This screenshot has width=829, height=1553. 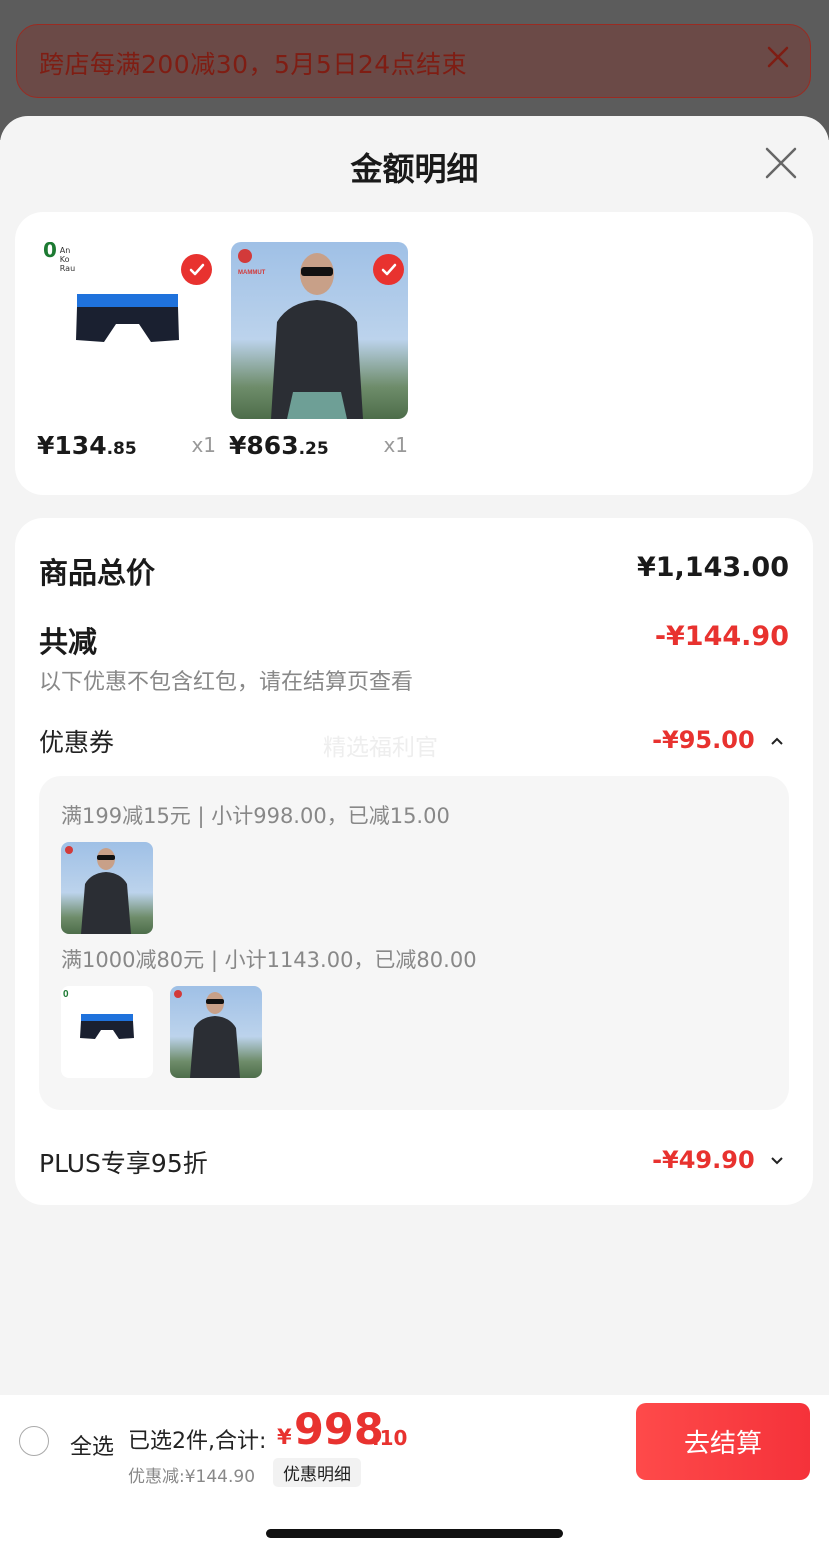 I want to click on watermark: 精选福利官, so click(x=380, y=748).